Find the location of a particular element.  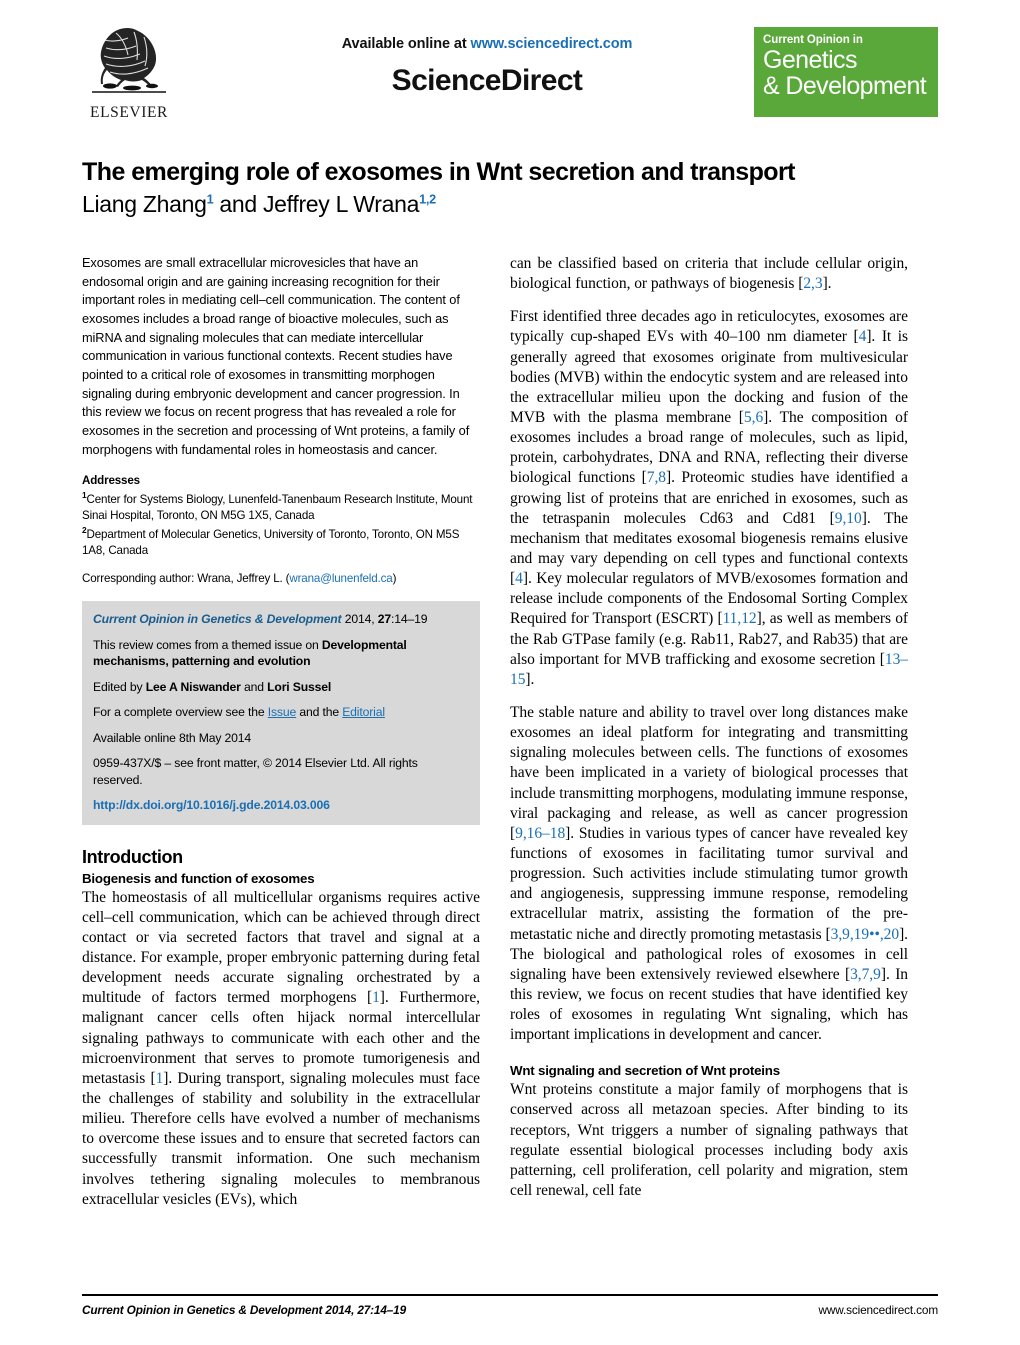

citation-ref-7-8: 7,8 is located at coordinates (656, 477).